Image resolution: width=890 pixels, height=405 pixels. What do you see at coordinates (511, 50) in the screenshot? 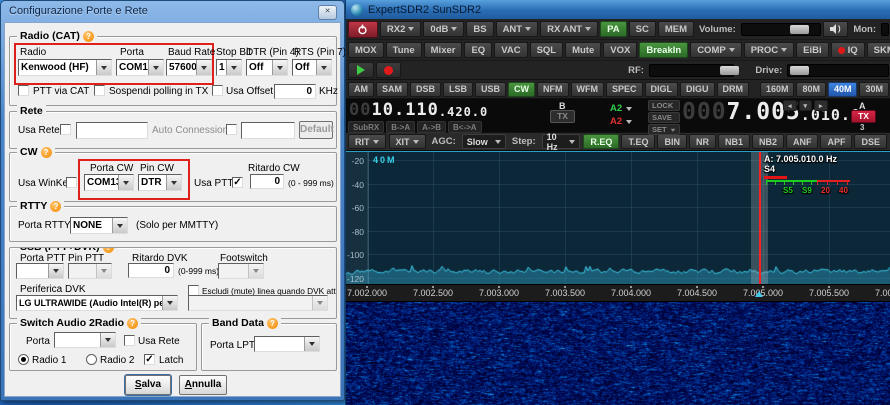
I see `toolbar-button-vac: VAC` at bounding box center [511, 50].